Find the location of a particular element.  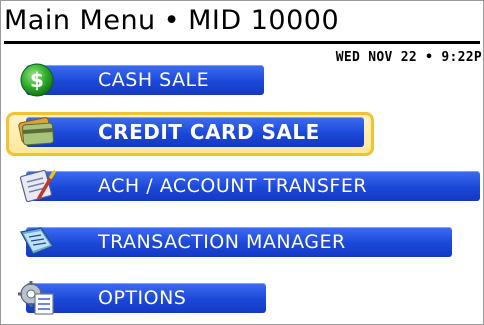

title-divider is located at coordinates (242, 42).